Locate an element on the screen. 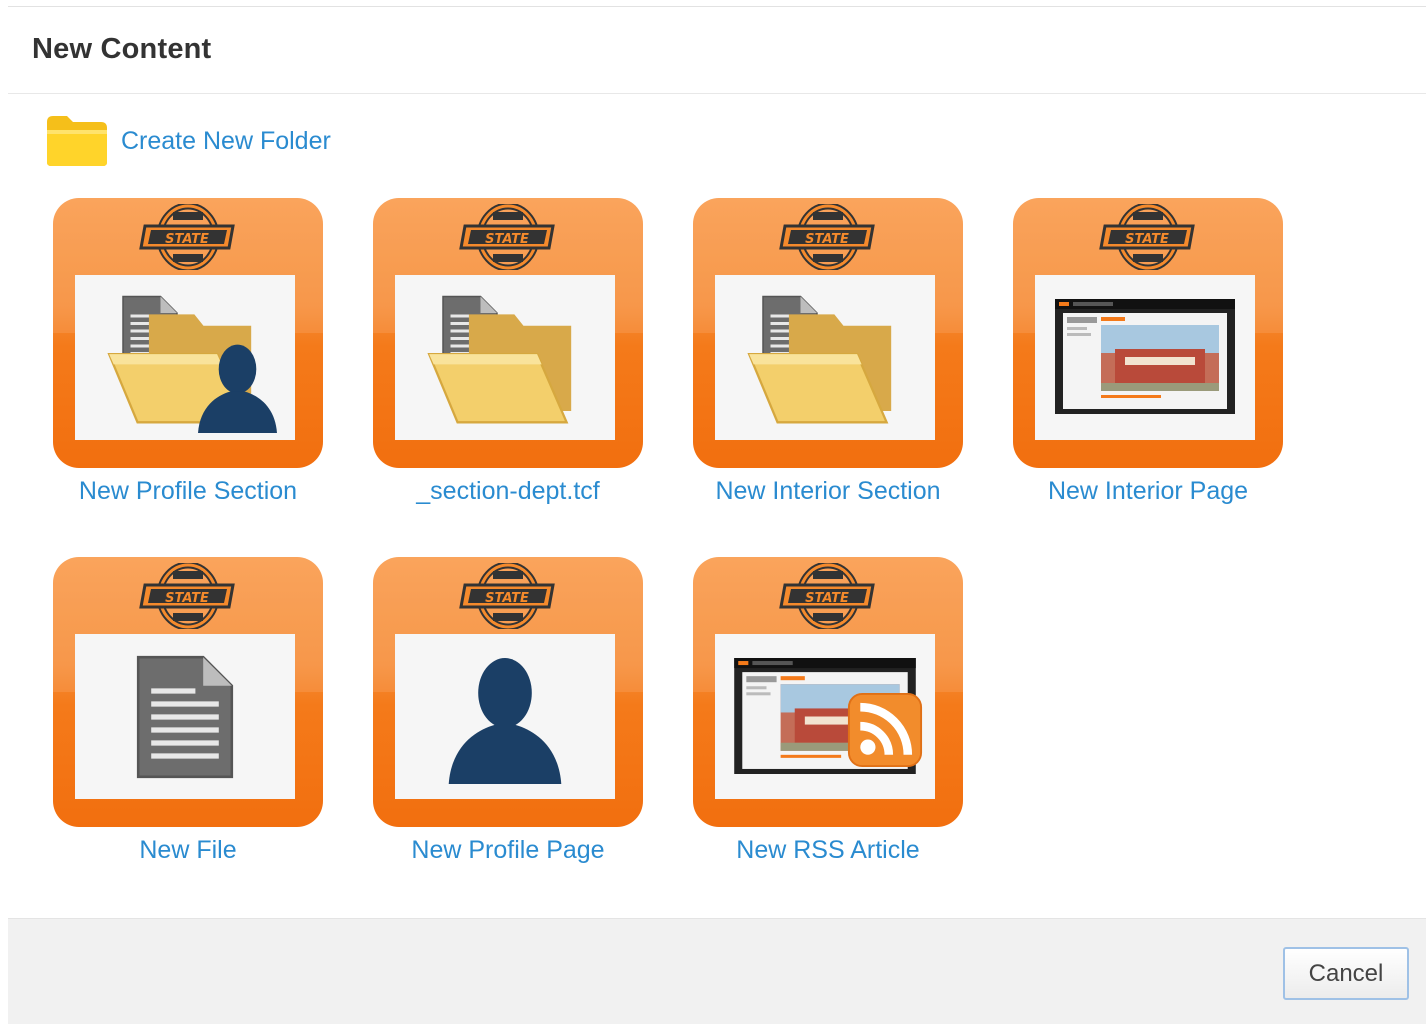  tile-label: New Profile Section is located at coordinates (188, 491).